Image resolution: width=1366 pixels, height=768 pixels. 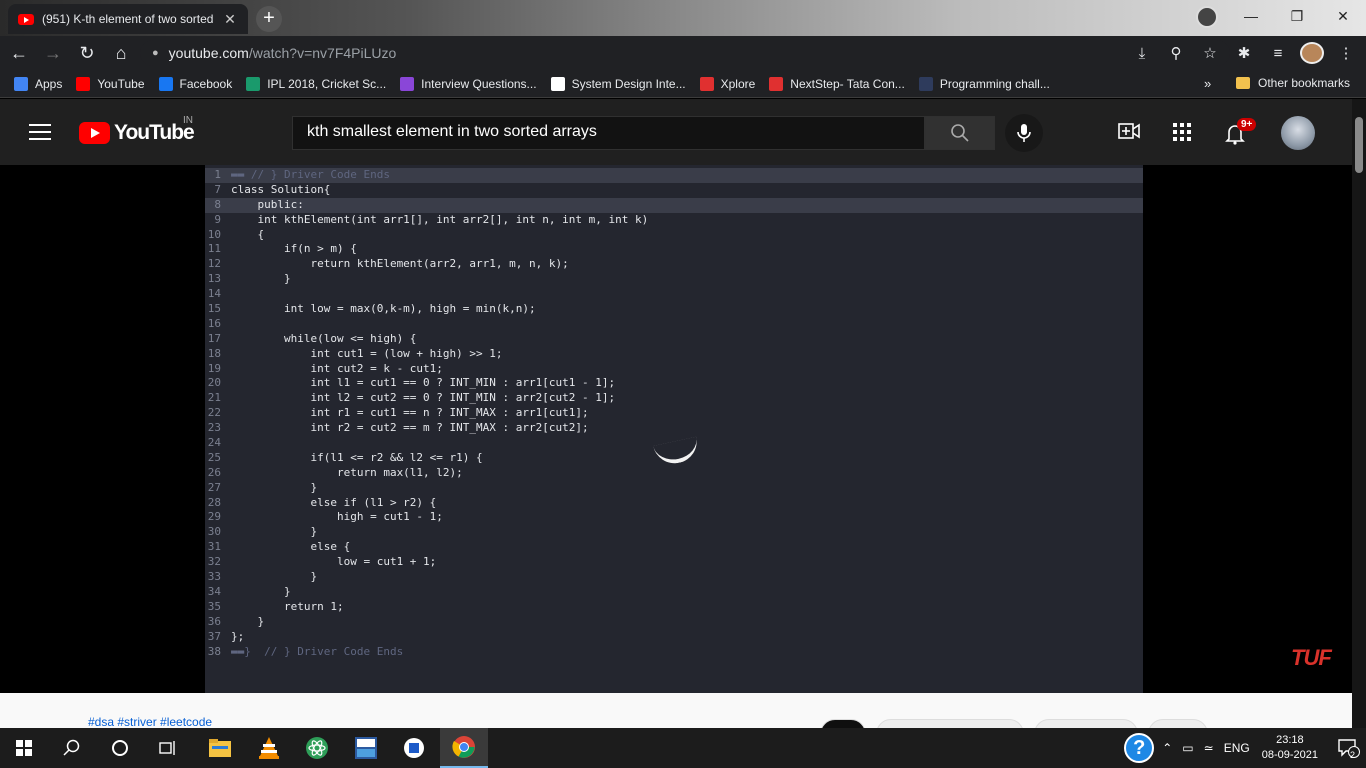 What do you see at coordinates (1290, 740) in the screenshot?
I see `clock-time: 23:18` at bounding box center [1290, 740].